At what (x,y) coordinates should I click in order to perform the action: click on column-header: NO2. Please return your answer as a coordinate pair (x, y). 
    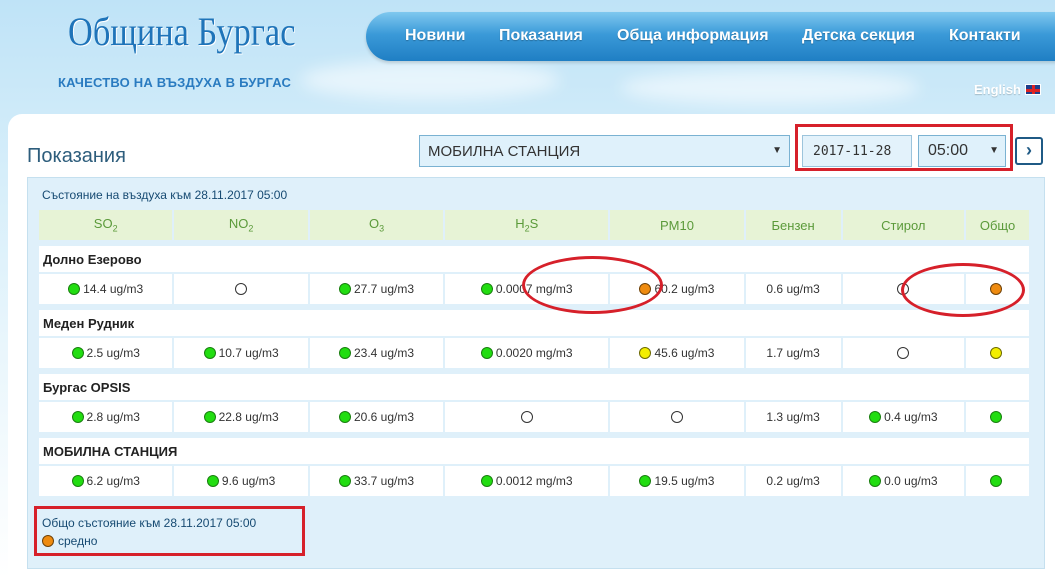
    Looking at the image, I should click on (241, 225).